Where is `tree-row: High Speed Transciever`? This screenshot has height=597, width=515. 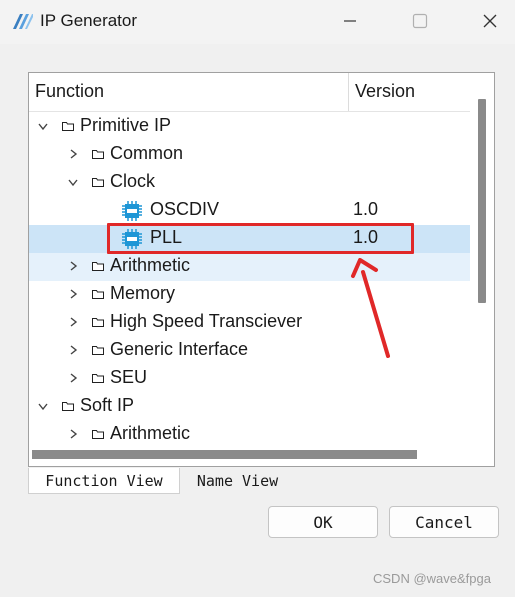 tree-row: High Speed Transciever is located at coordinates (249, 323).